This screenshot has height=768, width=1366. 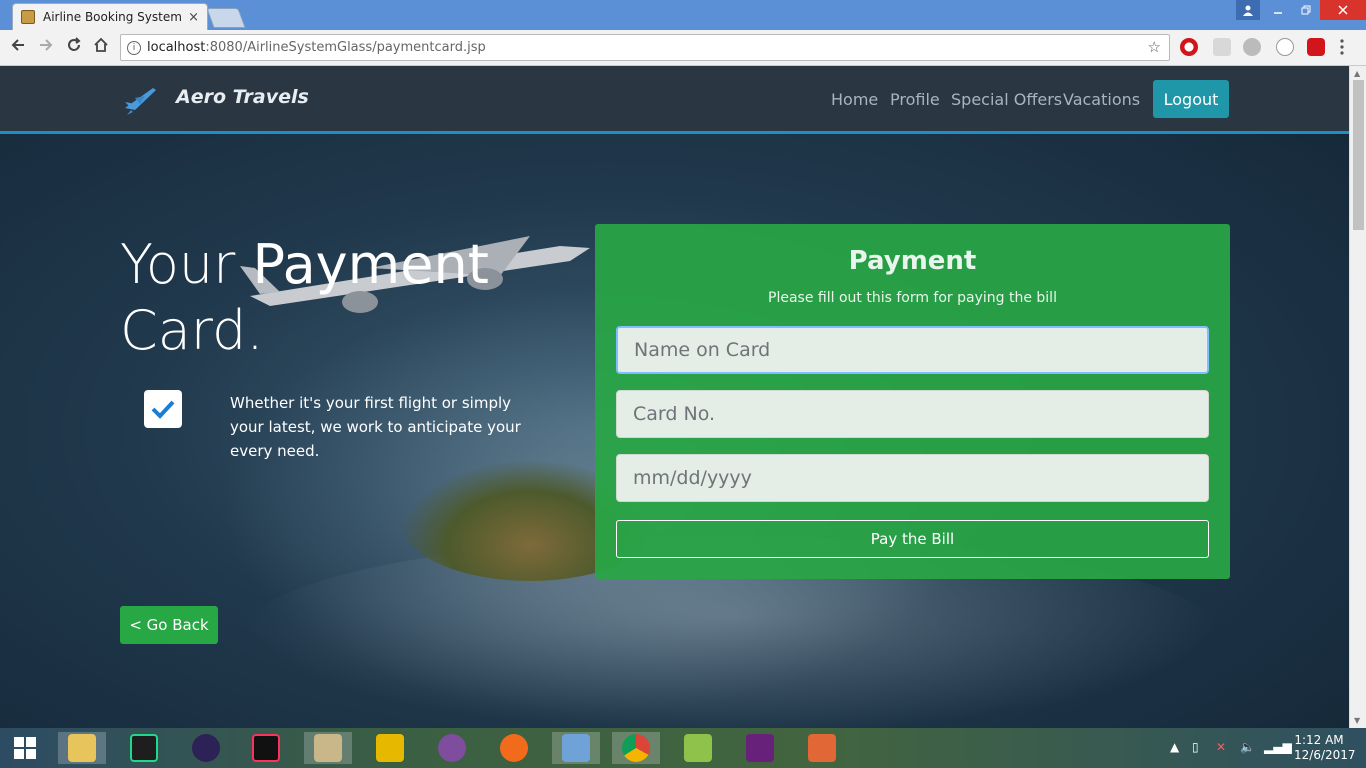 I want to click on circle-extension-icon, so click(x=1285, y=47).